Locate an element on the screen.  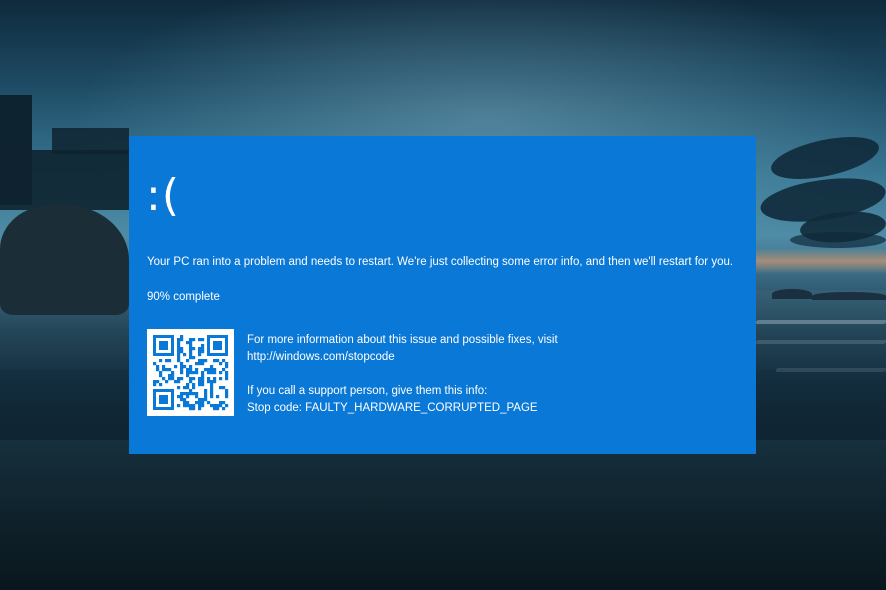
cloud is located at coordinates (838, 240).